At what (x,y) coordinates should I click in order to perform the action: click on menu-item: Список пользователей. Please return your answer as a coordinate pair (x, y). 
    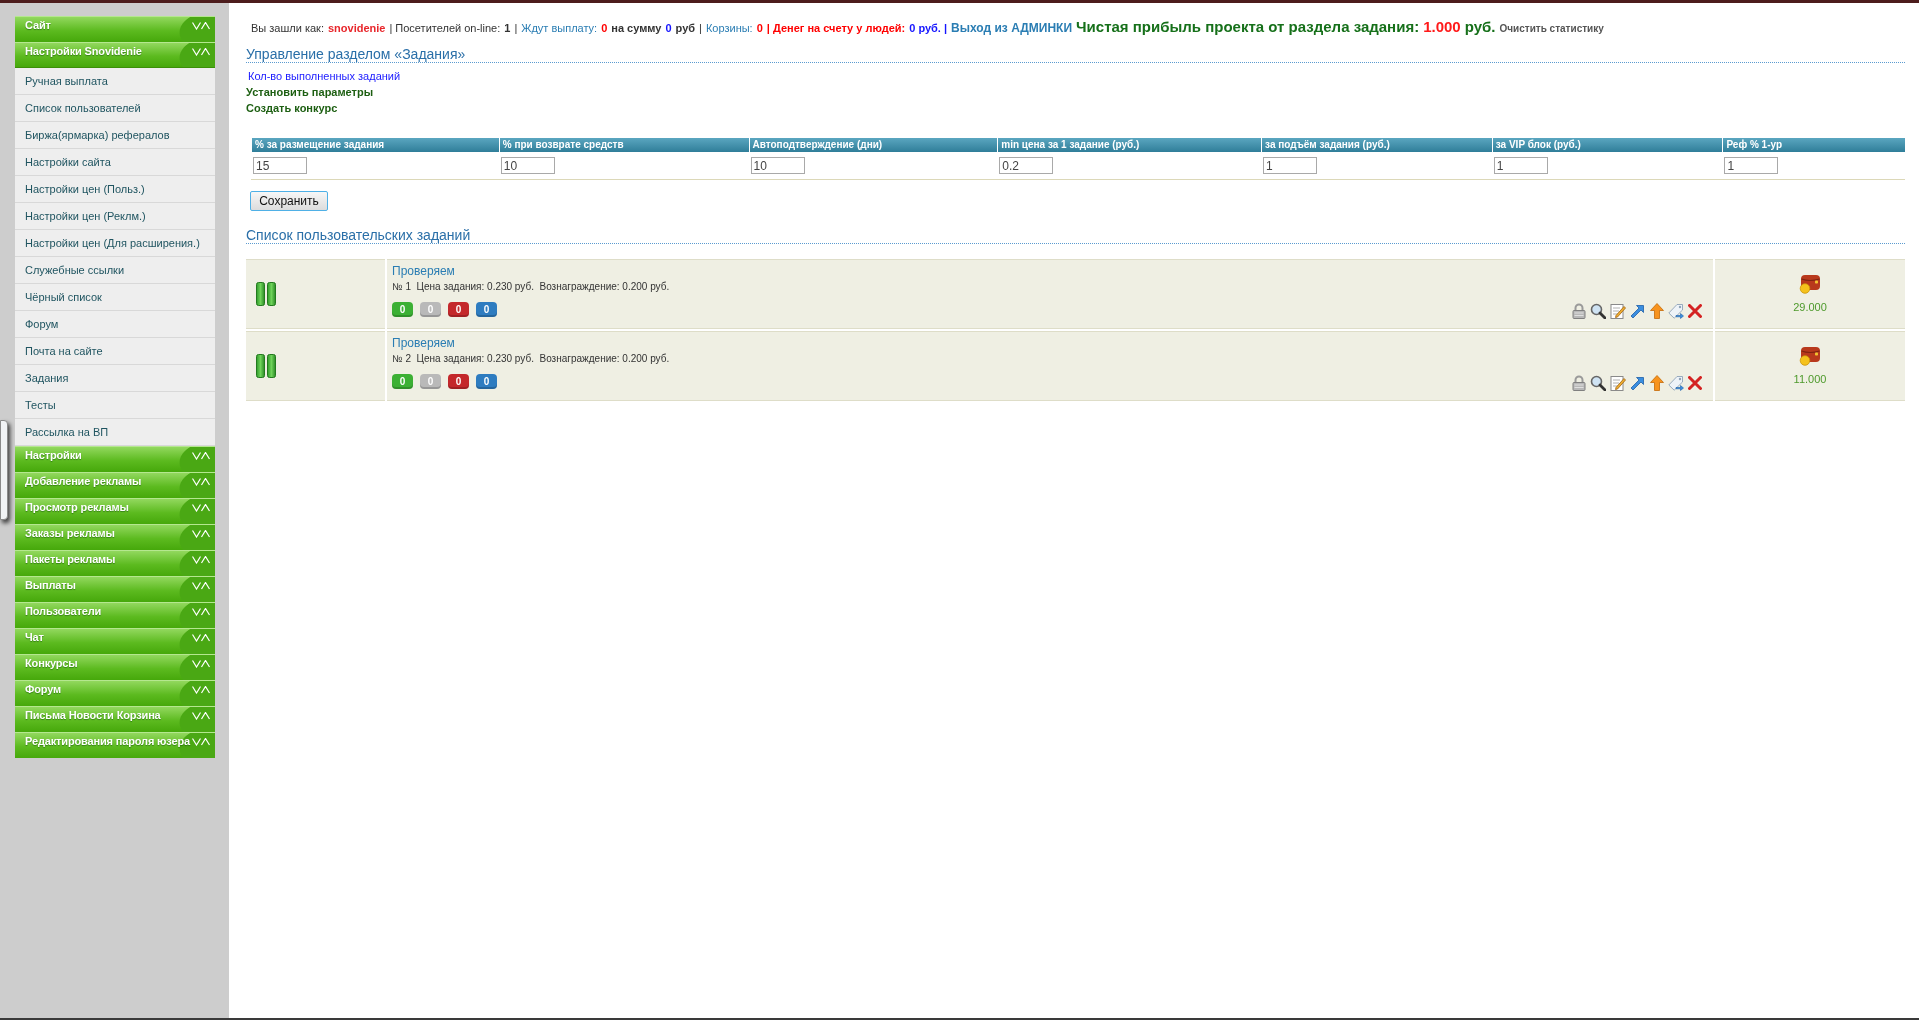
    Looking at the image, I should click on (115, 108).